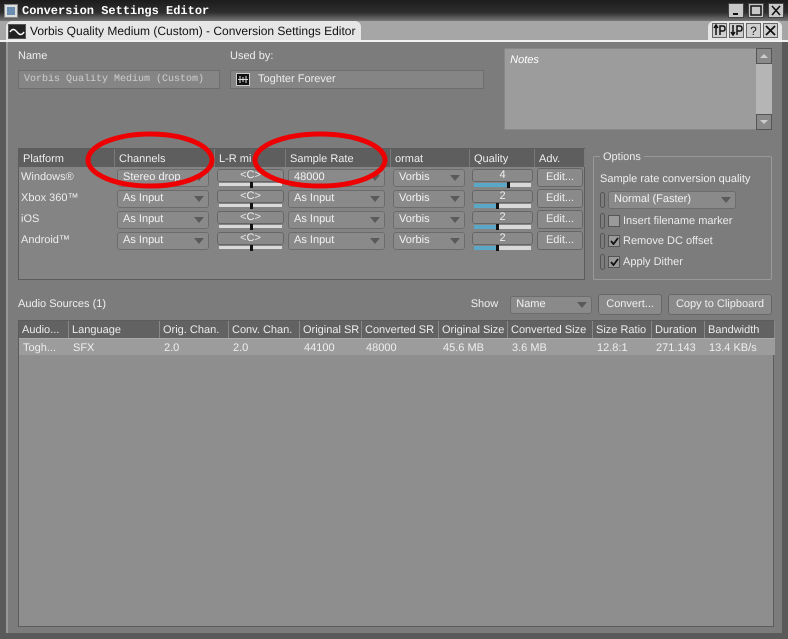  What do you see at coordinates (668, 241) in the screenshot?
I see `checkbox-label: Remove DC offset` at bounding box center [668, 241].